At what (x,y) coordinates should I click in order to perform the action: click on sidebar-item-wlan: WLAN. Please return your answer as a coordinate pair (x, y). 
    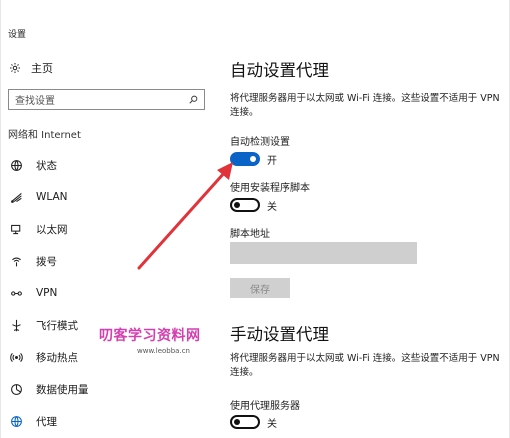
    Looking at the image, I should click on (108, 197).